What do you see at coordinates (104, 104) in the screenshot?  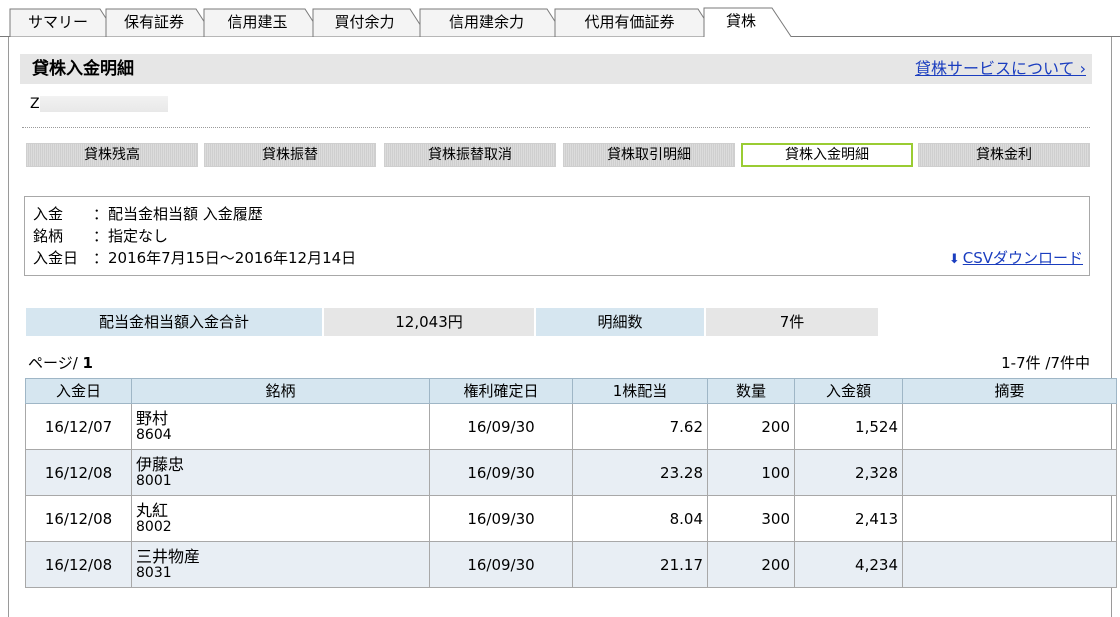 I see `account-number-mask` at bounding box center [104, 104].